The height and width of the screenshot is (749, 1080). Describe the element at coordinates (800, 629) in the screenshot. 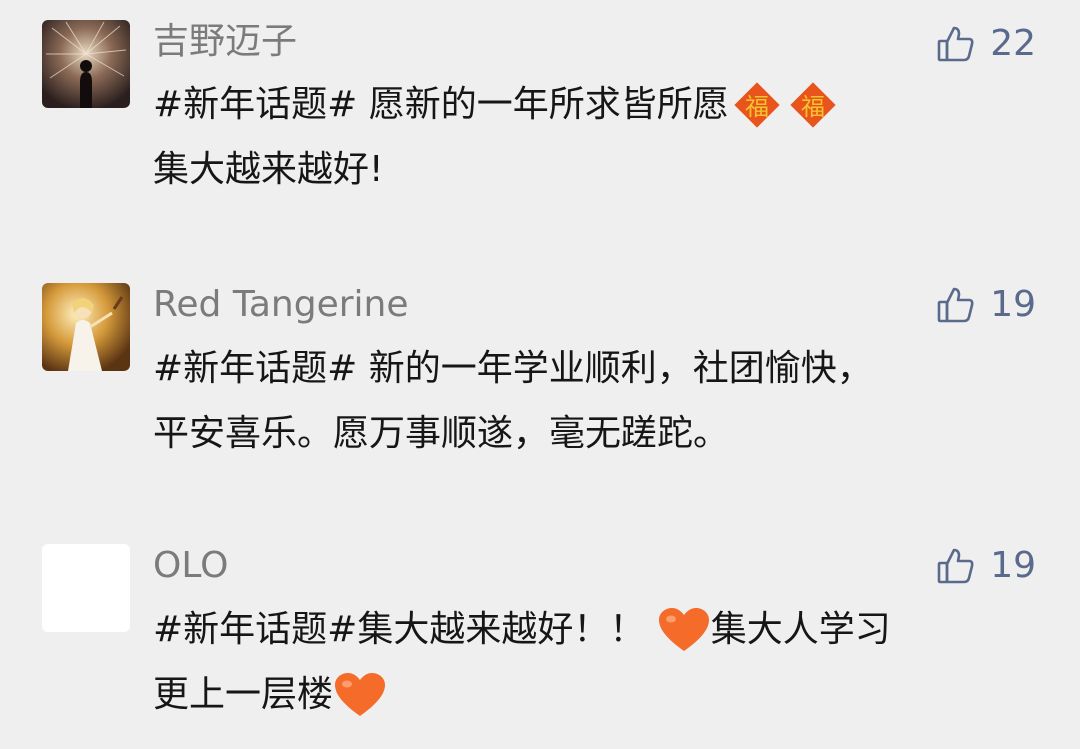

I see `comment-text-line: 集大人学习` at that location.